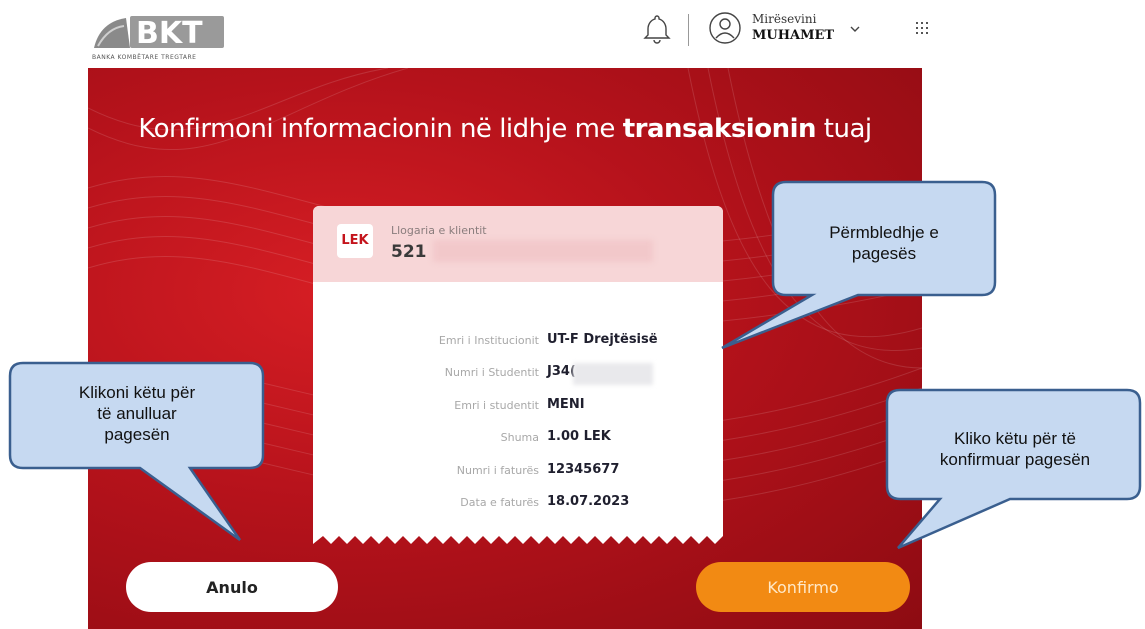 This screenshot has width=1145, height=629. Describe the element at coordinates (169, 33) in the screenshot. I see `logo-wordmark: BKT` at that location.